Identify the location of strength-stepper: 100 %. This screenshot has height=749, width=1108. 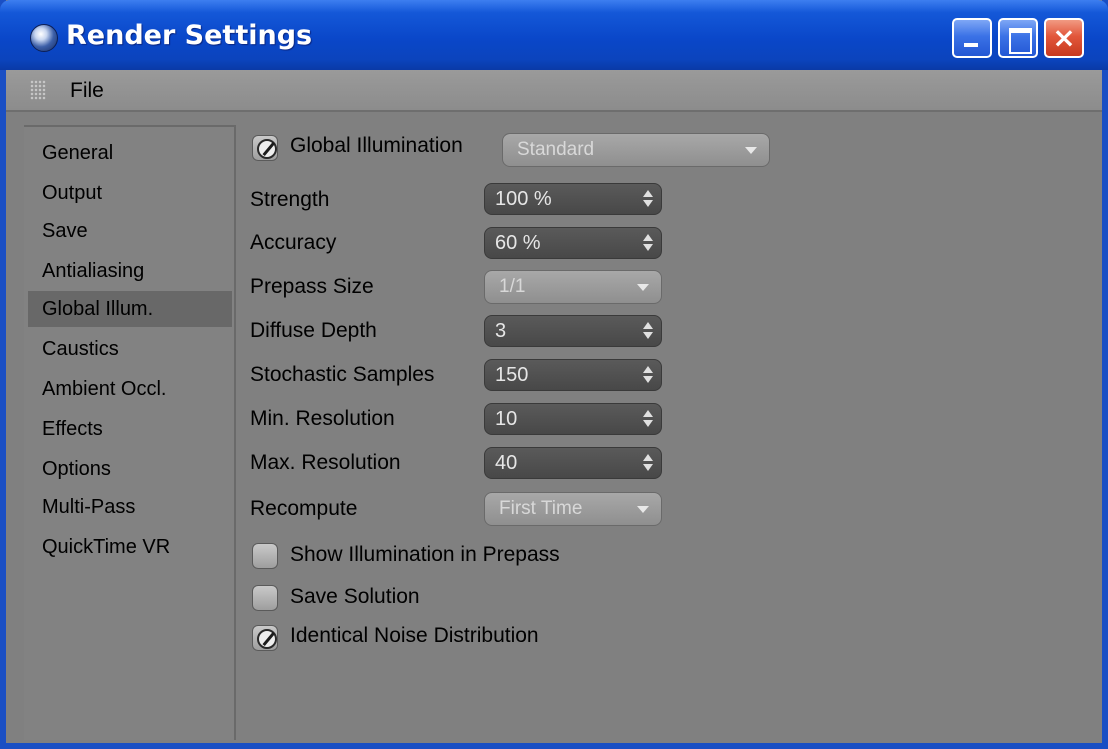
(573, 199).